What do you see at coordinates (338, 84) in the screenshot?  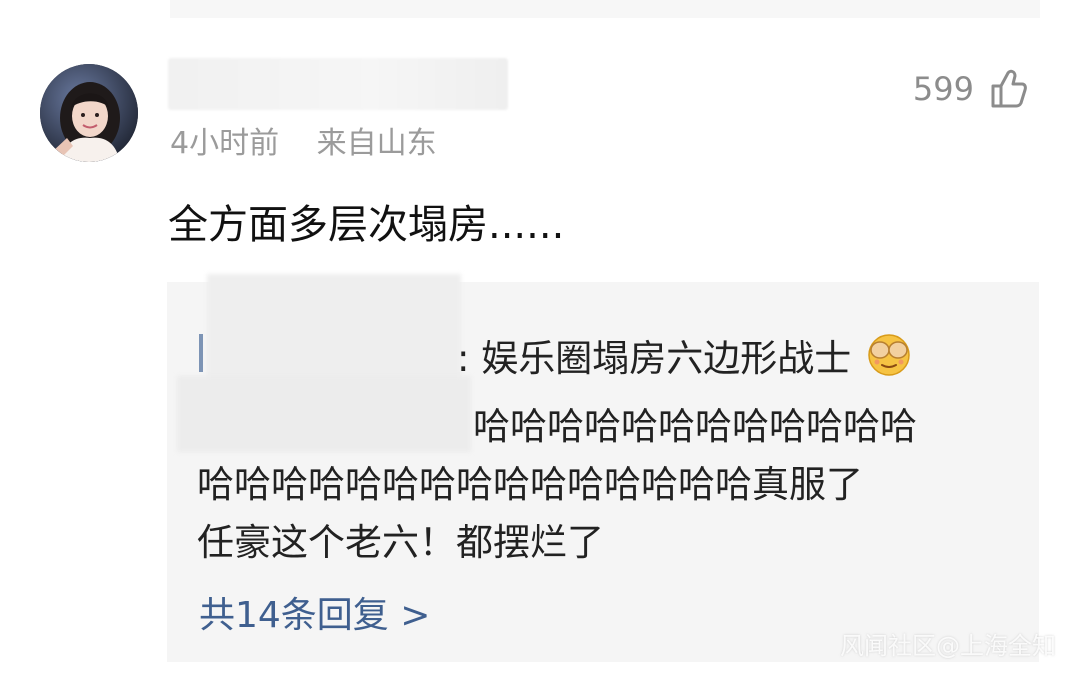 I see `blurred-username` at bounding box center [338, 84].